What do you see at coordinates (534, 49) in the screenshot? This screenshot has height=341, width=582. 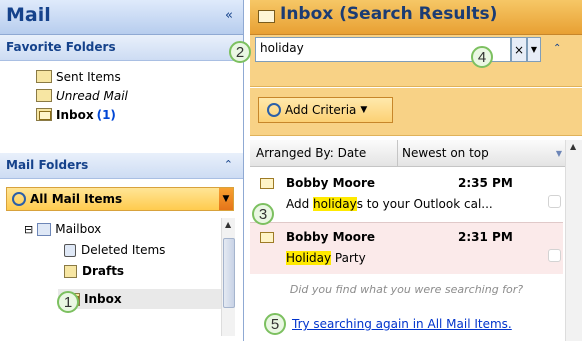 I see `search-options-dropdown-icon: ▼` at bounding box center [534, 49].